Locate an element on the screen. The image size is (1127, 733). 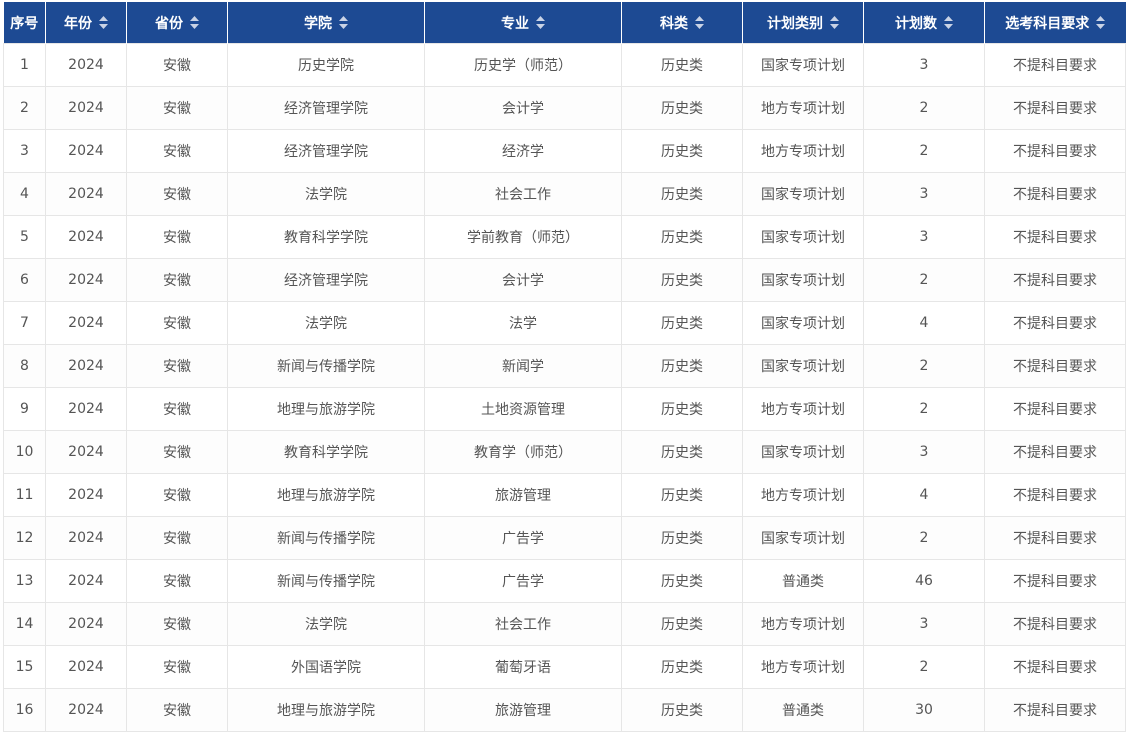
cell-plan-count: 46 is located at coordinates (924, 581).